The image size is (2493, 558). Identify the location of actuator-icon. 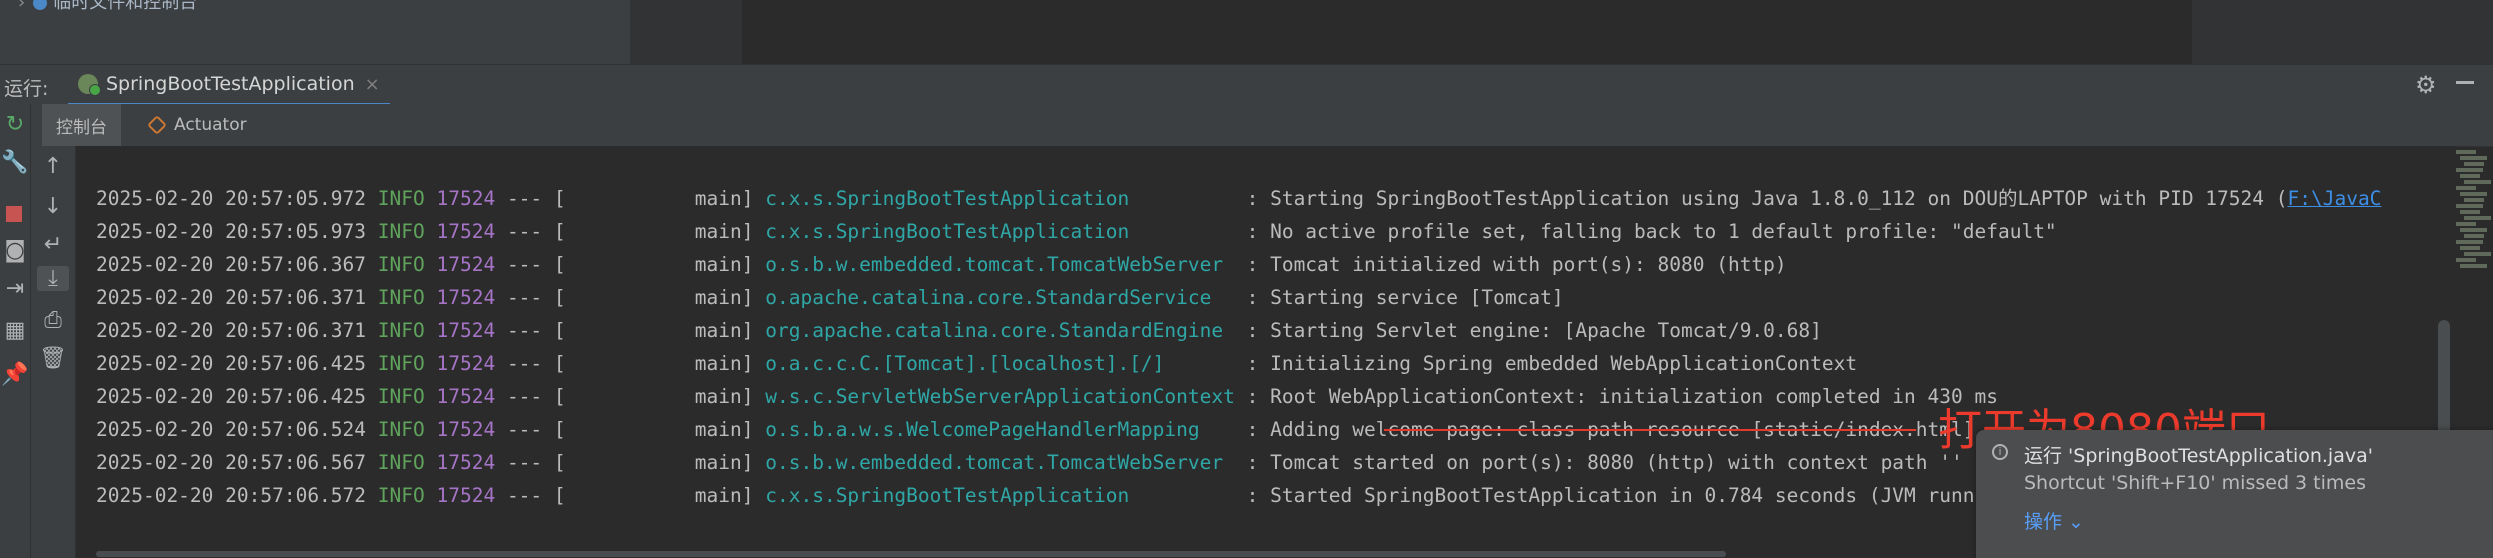
(157, 125).